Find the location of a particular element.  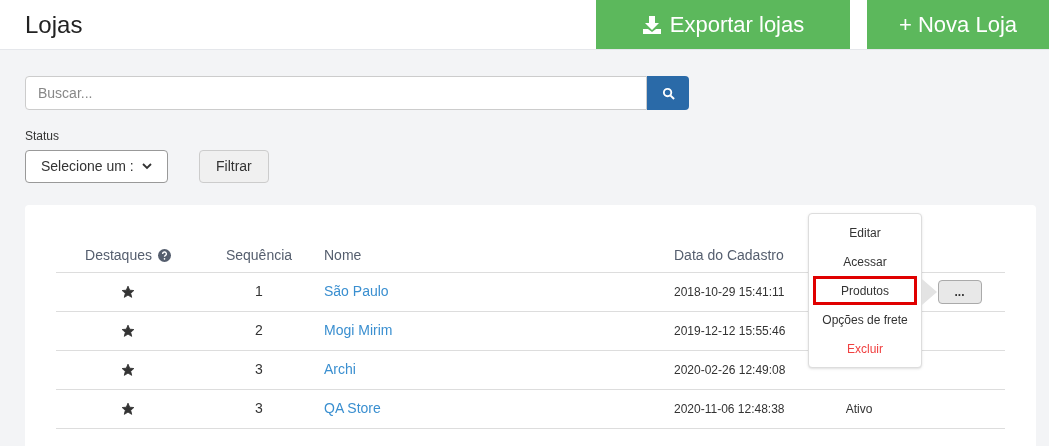

search-button is located at coordinates (668, 93).